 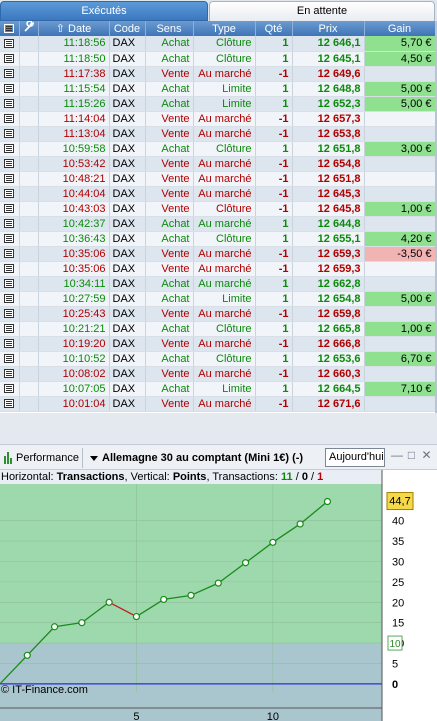 I want to click on table-row: 10:34:11 DAX Achat Au marché 1 12 662,8, so click(x=218, y=284).